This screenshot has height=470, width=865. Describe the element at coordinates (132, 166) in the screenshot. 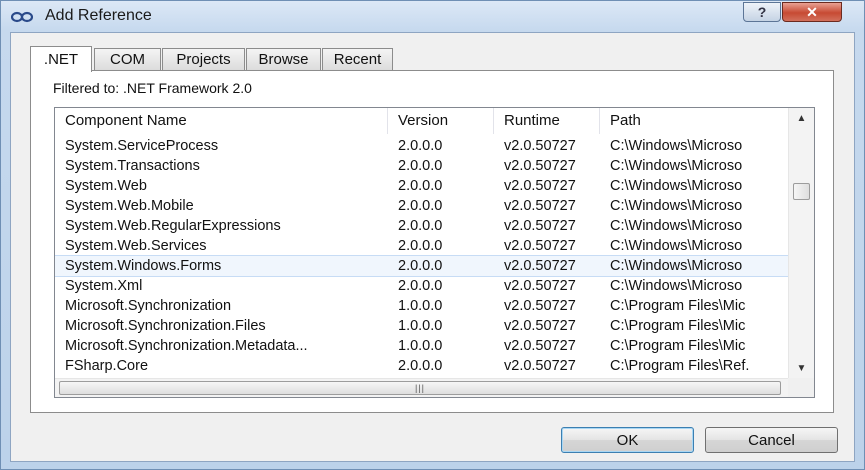

I see `cell-component-name: System.Transactions` at that location.